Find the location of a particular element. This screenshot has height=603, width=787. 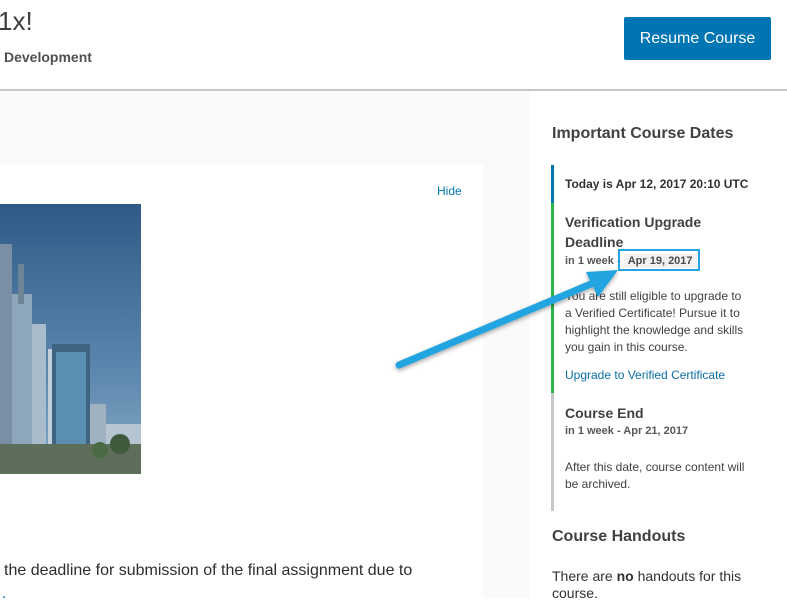

city-skyline-image is located at coordinates (70, 339).